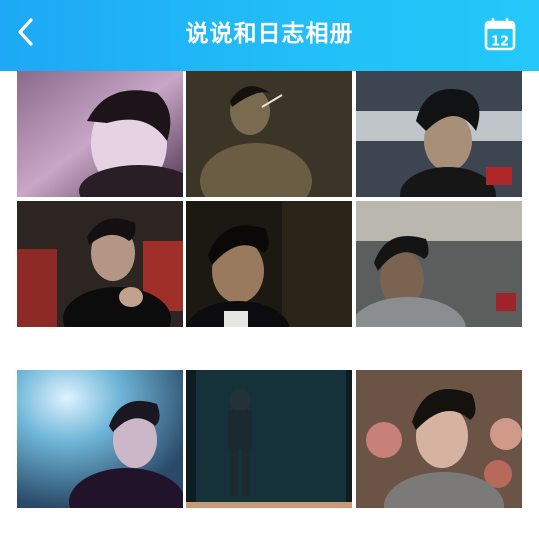 Image resolution: width=539 pixels, height=539 pixels. I want to click on calendar-day: 12, so click(500, 42).